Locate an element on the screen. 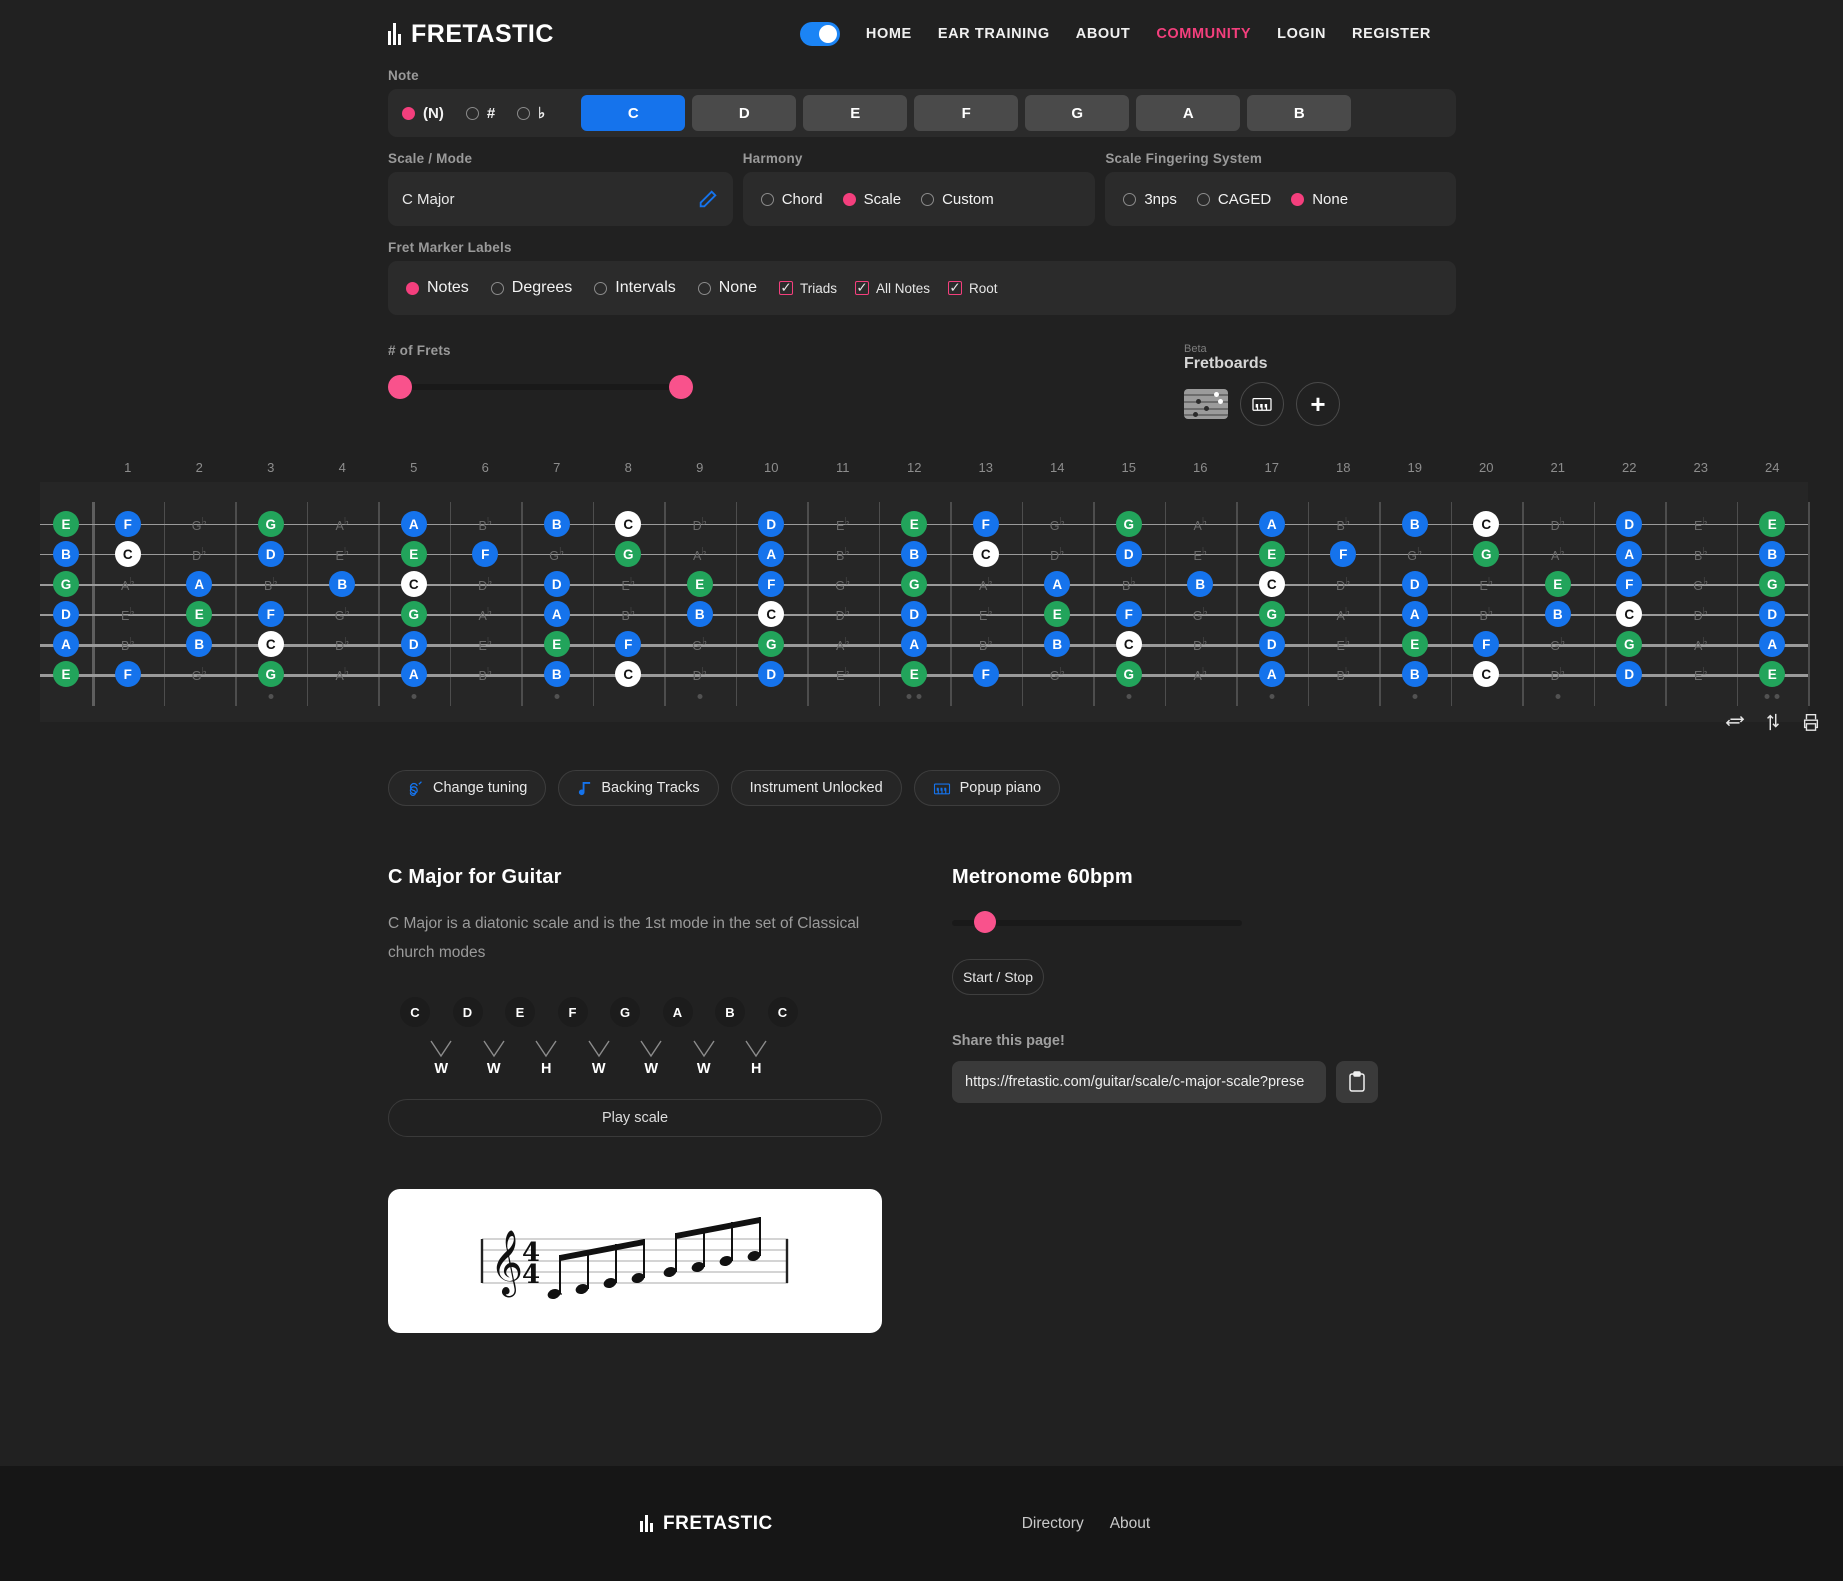 The height and width of the screenshot is (1581, 1843). nav-item-home: HOME is located at coordinates (889, 34).